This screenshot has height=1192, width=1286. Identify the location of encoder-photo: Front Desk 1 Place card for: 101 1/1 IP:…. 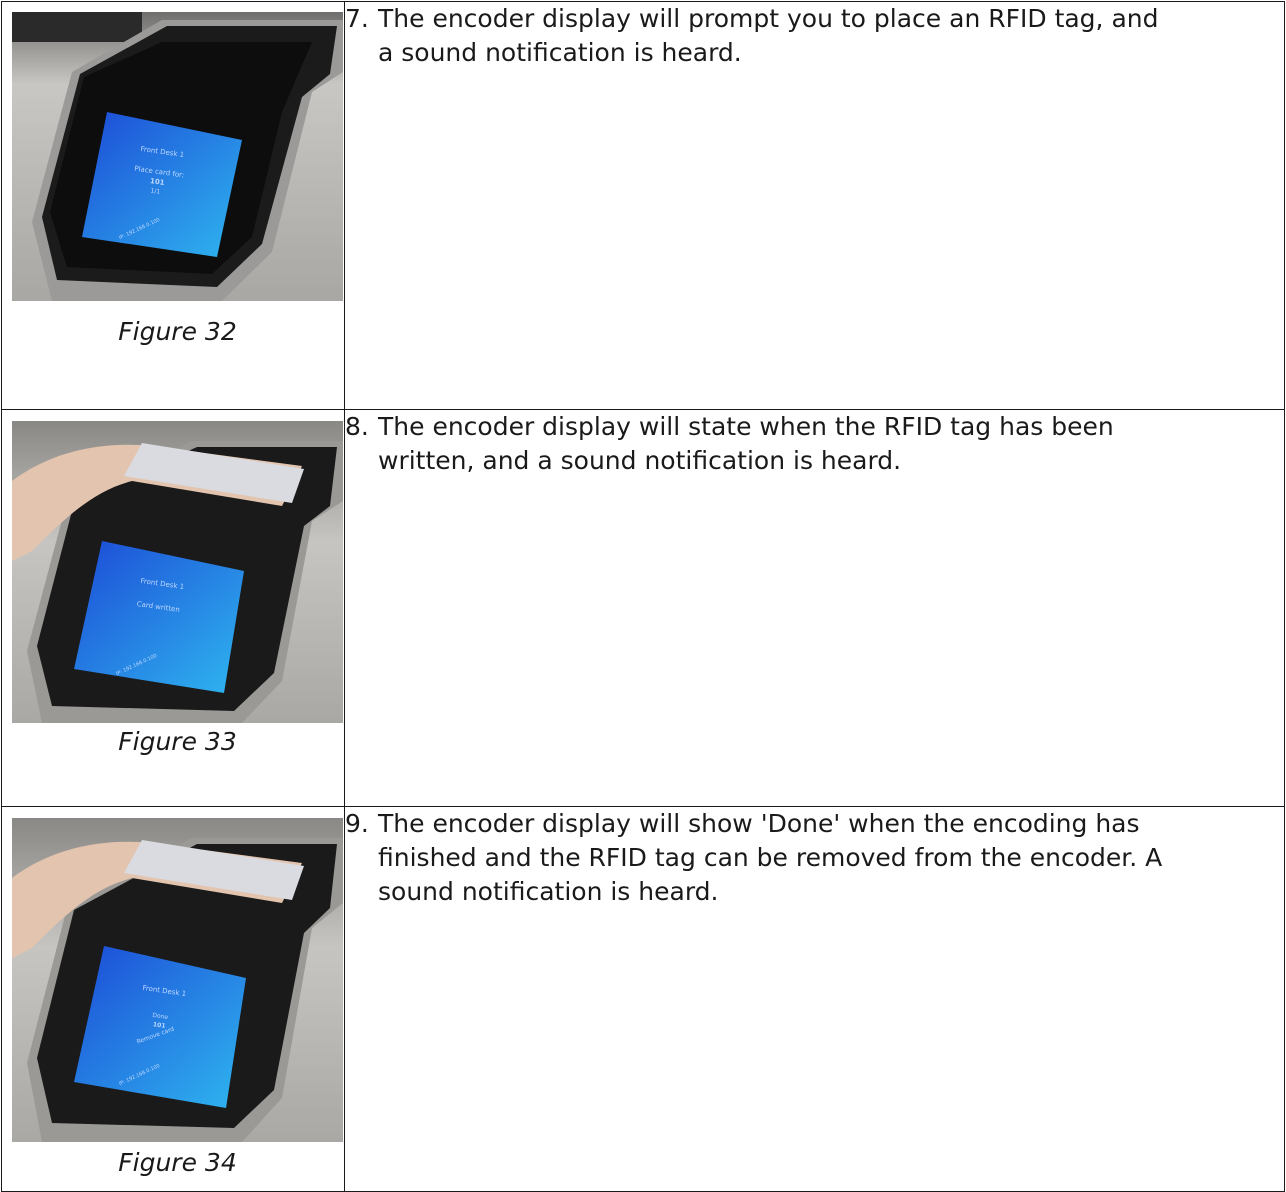
(177, 156).